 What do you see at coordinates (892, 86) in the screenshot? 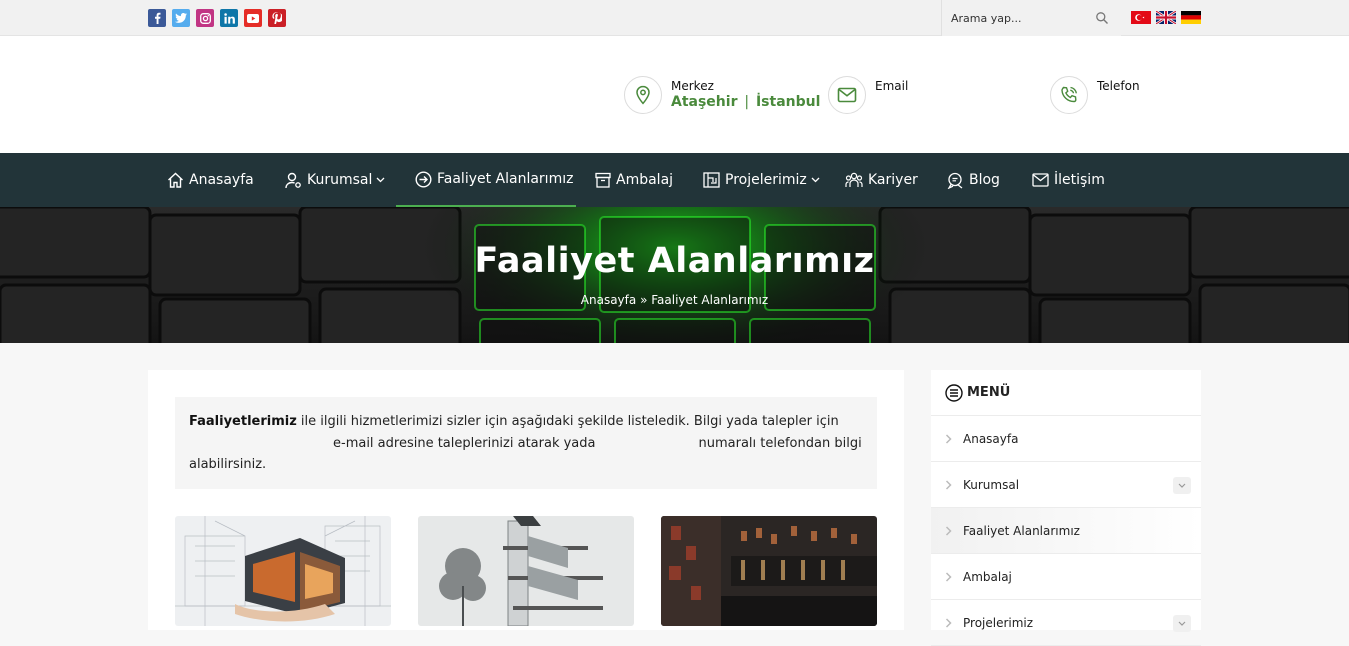
I see `contact-label: Email` at bounding box center [892, 86].